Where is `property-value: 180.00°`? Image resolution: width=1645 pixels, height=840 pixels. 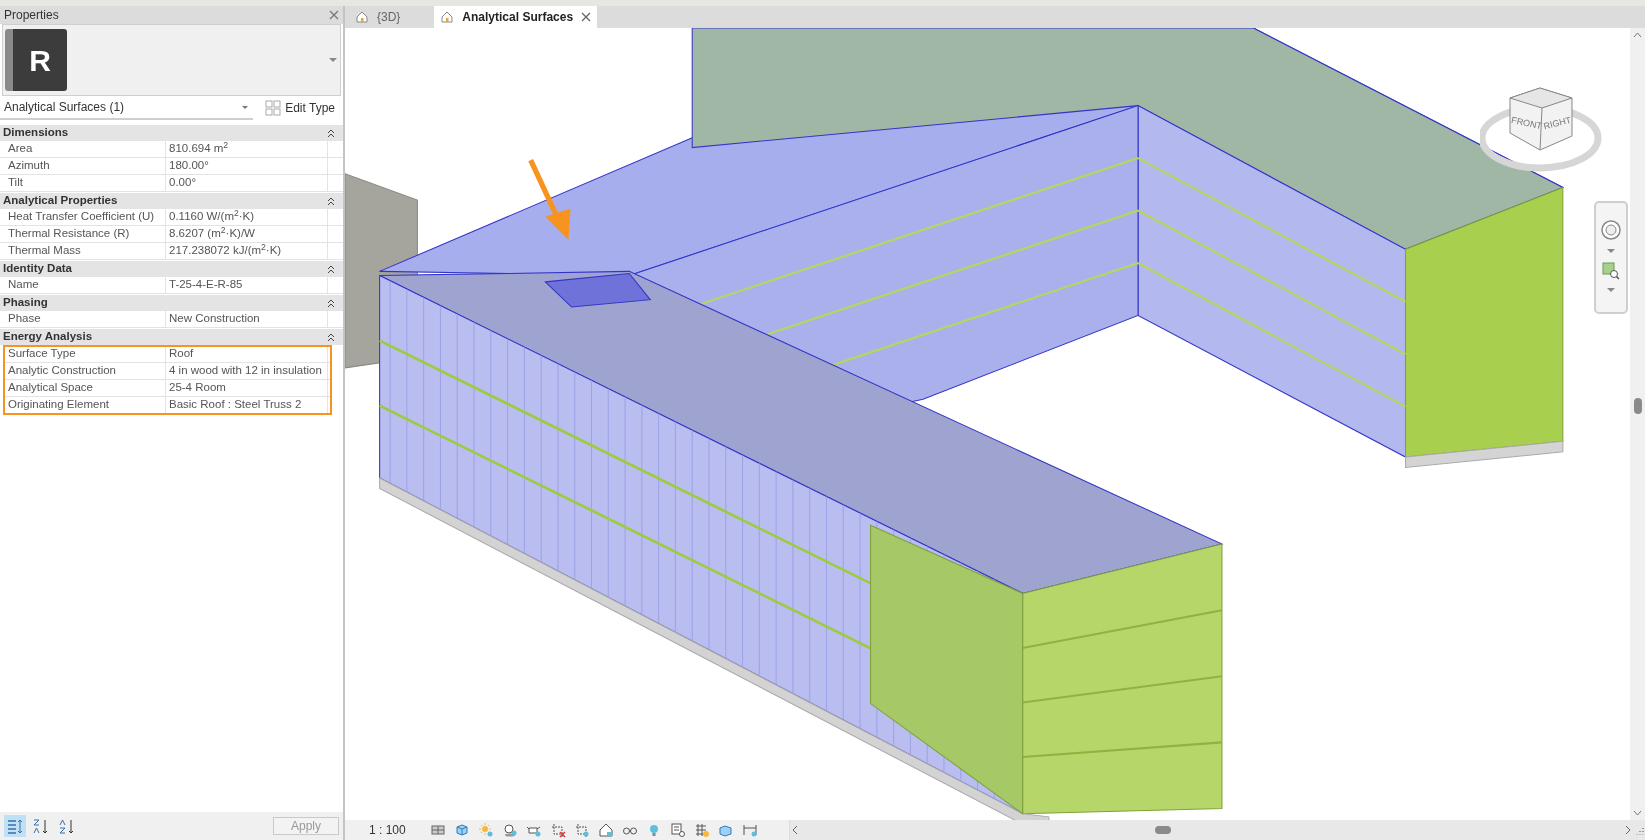 property-value: 180.00° is located at coordinates (247, 166).